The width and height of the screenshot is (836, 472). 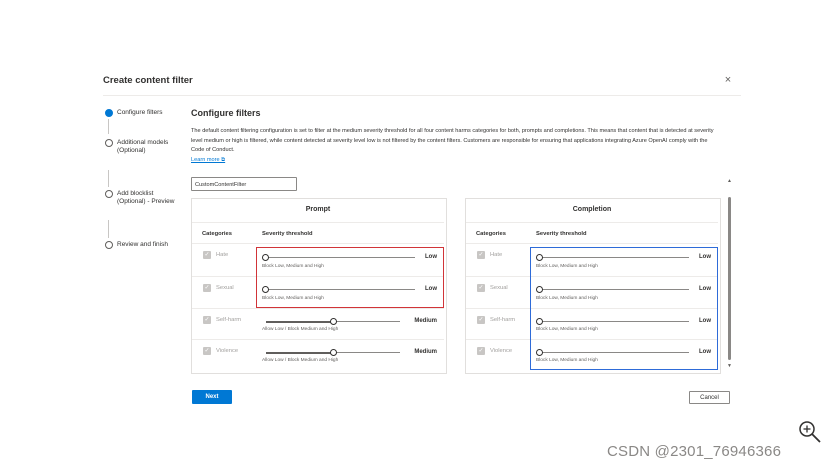 What do you see at coordinates (212, 397) in the screenshot?
I see `next-button: Next` at bounding box center [212, 397].